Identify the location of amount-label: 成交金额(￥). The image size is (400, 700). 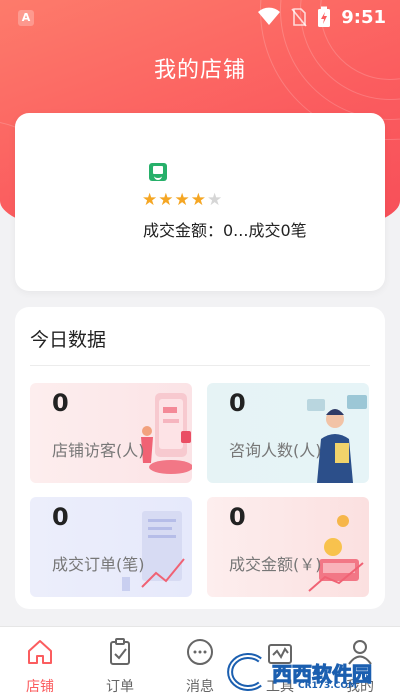
(275, 564).